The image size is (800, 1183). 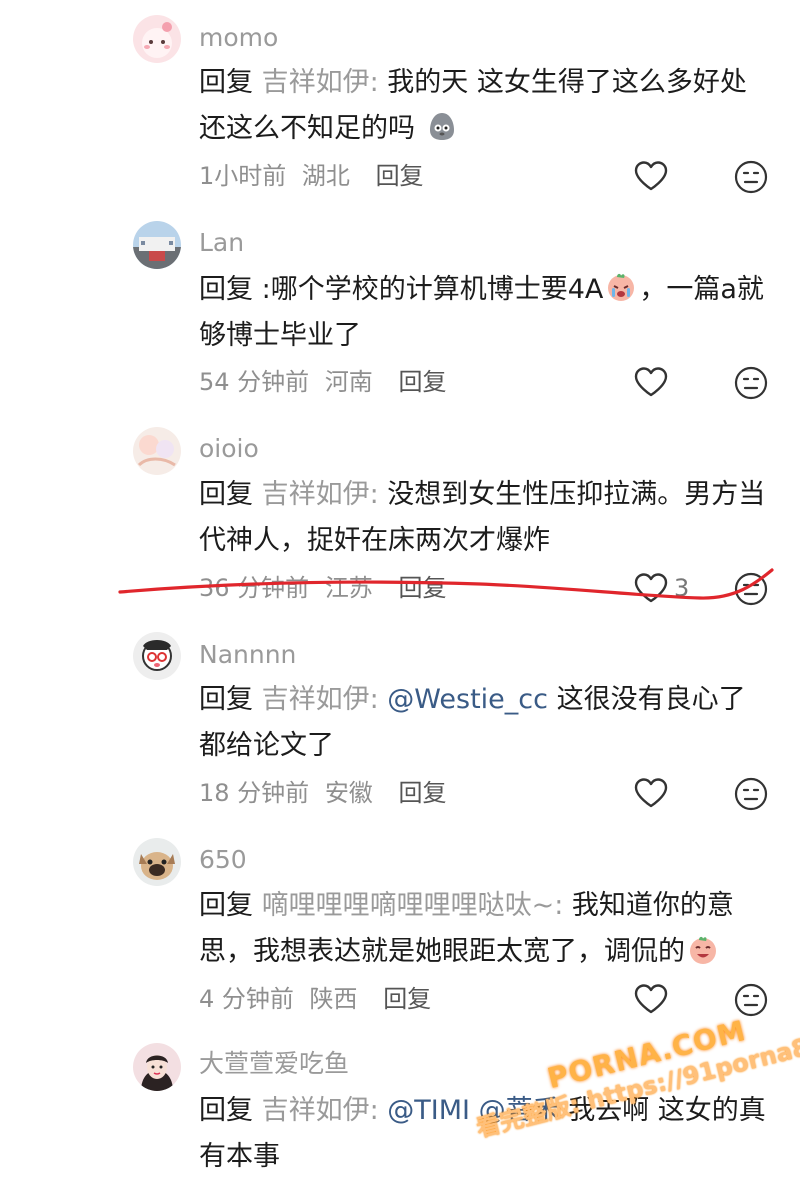 I want to click on comment-text: 回复 嘀哩哩哩嘀哩哩哩哒呔~: 我知道你的意思，我想表达就是她眼距太宽了，调侃的, so click(x=485, y=929).